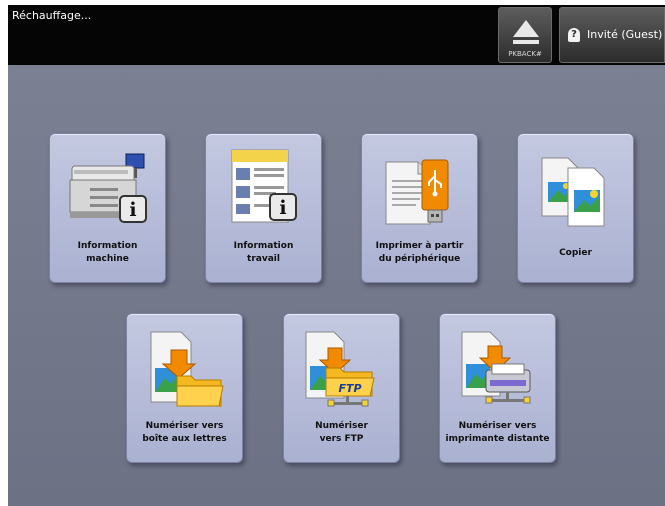  I want to click on scan-to-ftp-icon: FTP, so click(340, 369).